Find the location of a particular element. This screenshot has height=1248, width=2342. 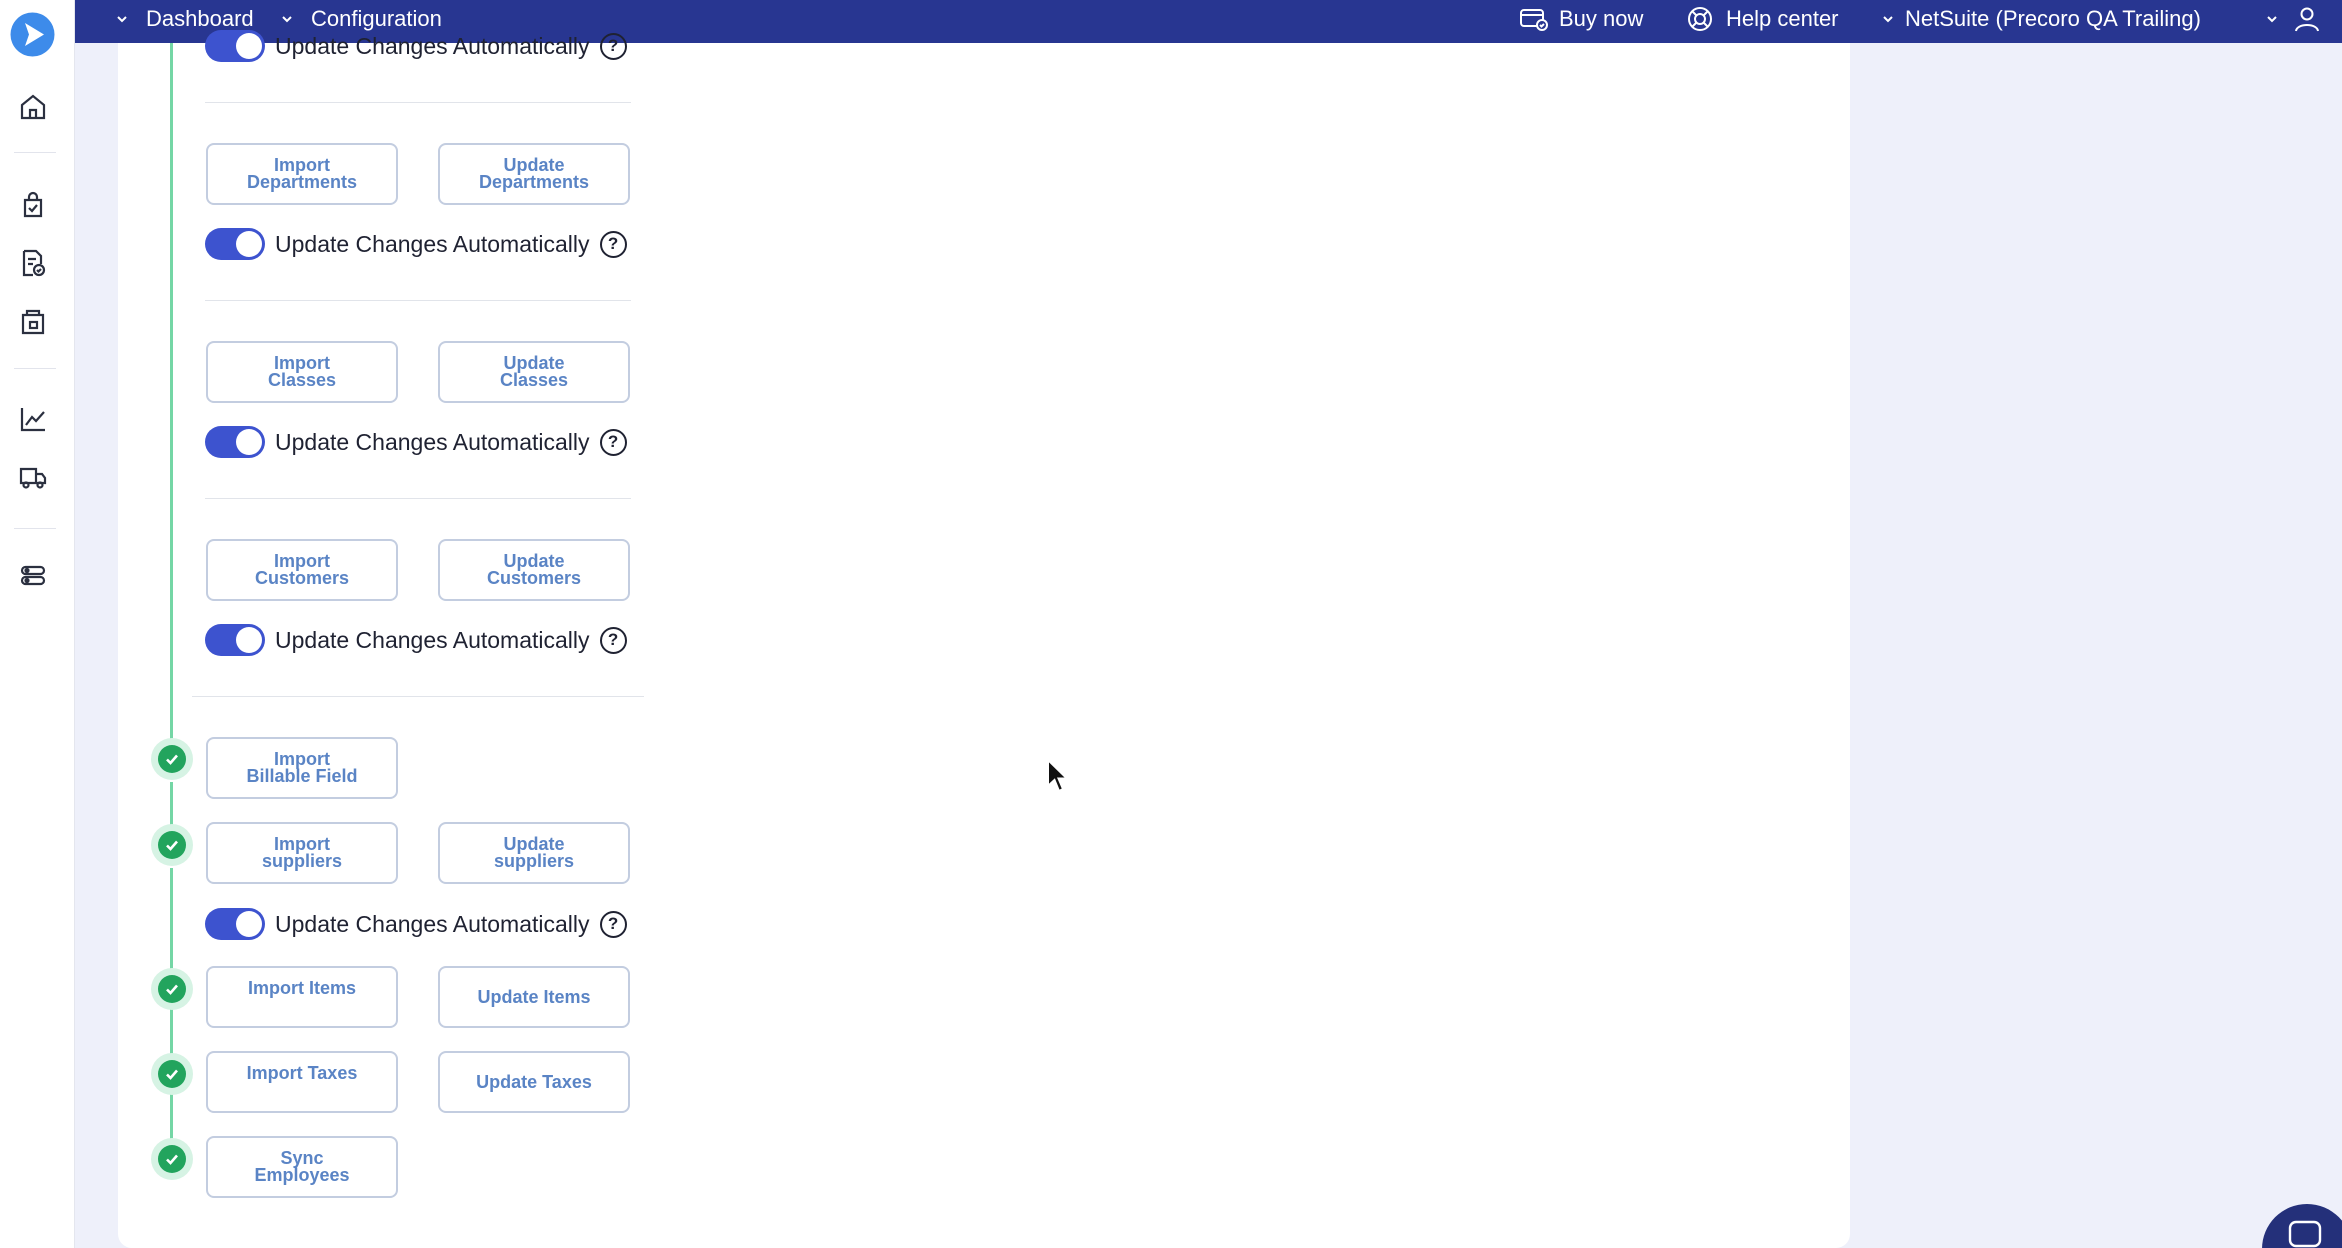

import-billable-field-button: Import Billable Field is located at coordinates (302, 768).